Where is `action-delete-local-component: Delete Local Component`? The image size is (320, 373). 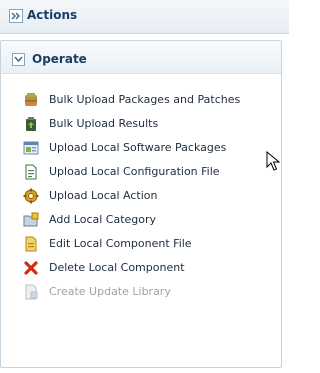
action-delete-local-component: Delete Local Component is located at coordinates (141, 269).